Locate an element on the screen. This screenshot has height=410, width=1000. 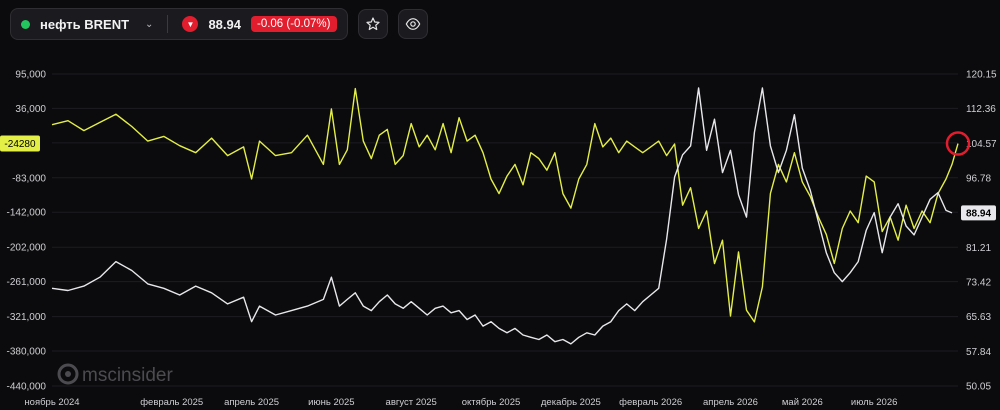
watermark: mscinsider is located at coordinates (115, 374).